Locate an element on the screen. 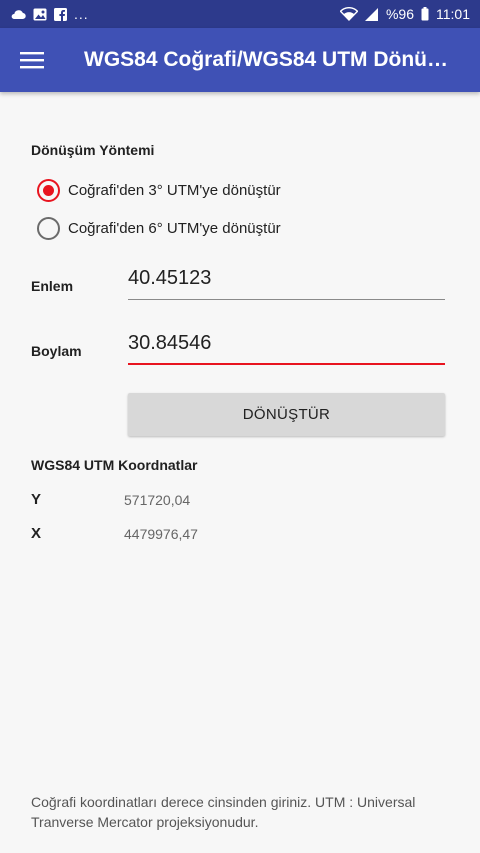 The height and width of the screenshot is (853, 480). hamburger-icon is located at coordinates (32, 60).